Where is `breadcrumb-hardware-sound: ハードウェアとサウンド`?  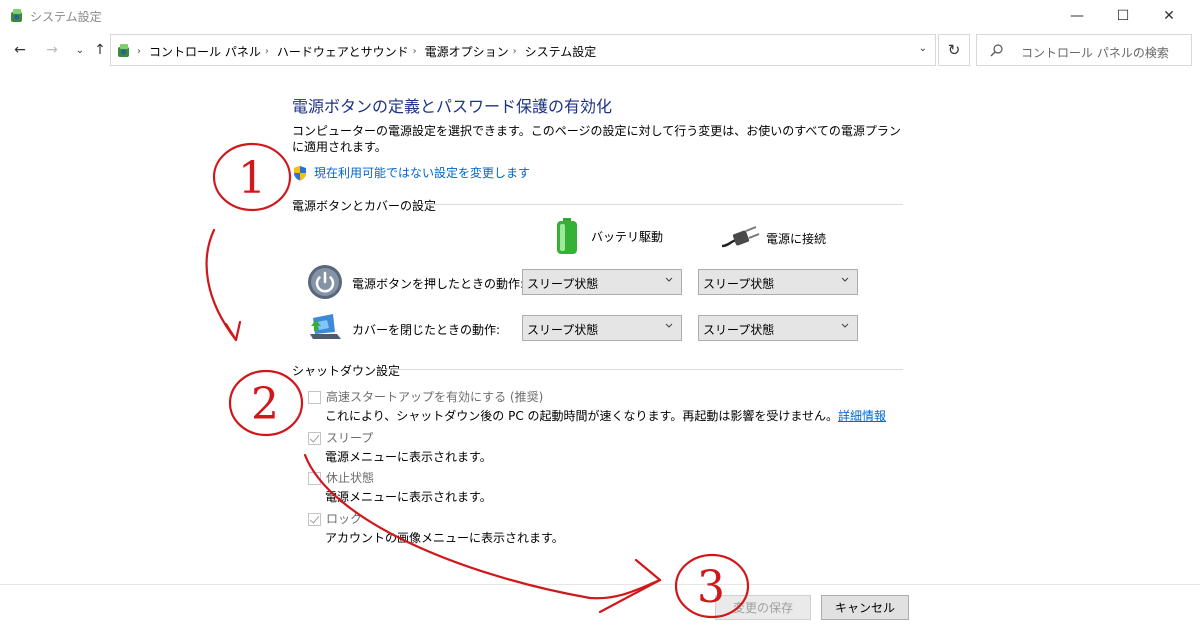
breadcrumb-hardware-sound: ハードウェアとサウンド is located at coordinates (343, 51).